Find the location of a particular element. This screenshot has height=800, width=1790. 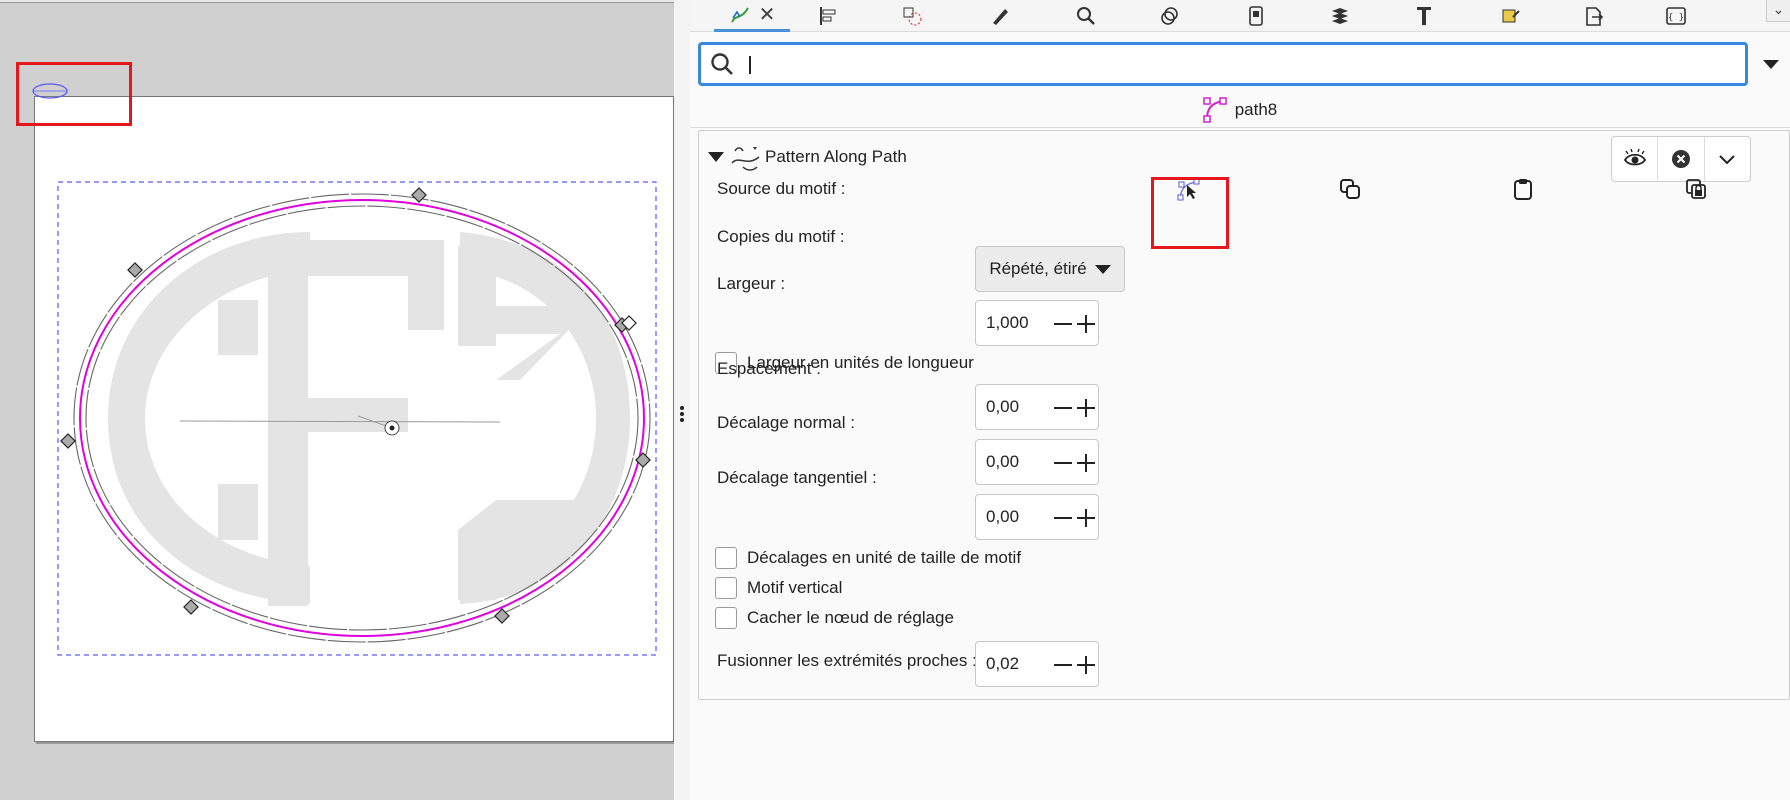

transform-icon is located at coordinates (912, 16).